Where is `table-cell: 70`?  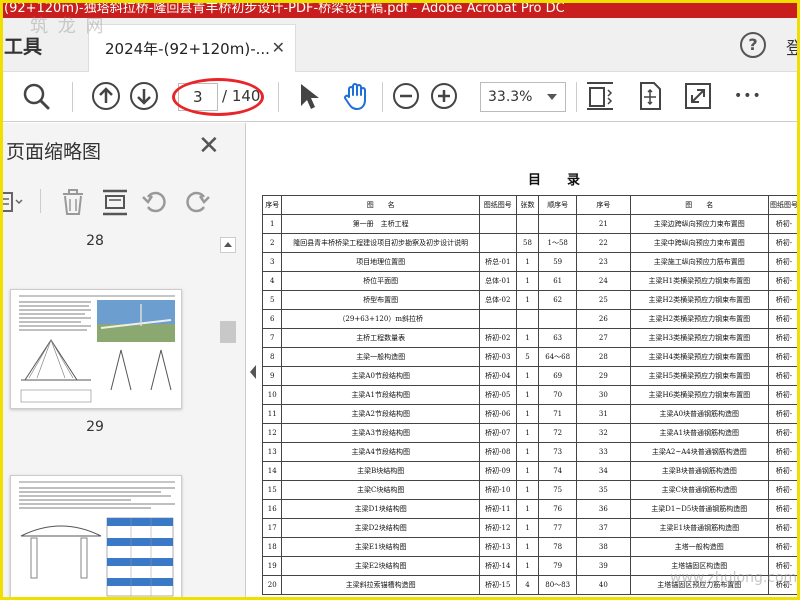
table-cell: 70 is located at coordinates (558, 395).